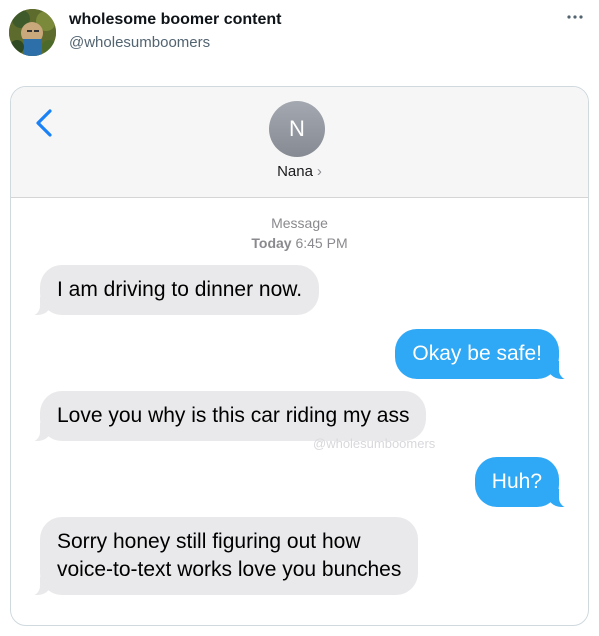 The width and height of the screenshot is (599, 636). I want to click on conversation-meta: Message Today 6:45 PM, so click(299, 233).